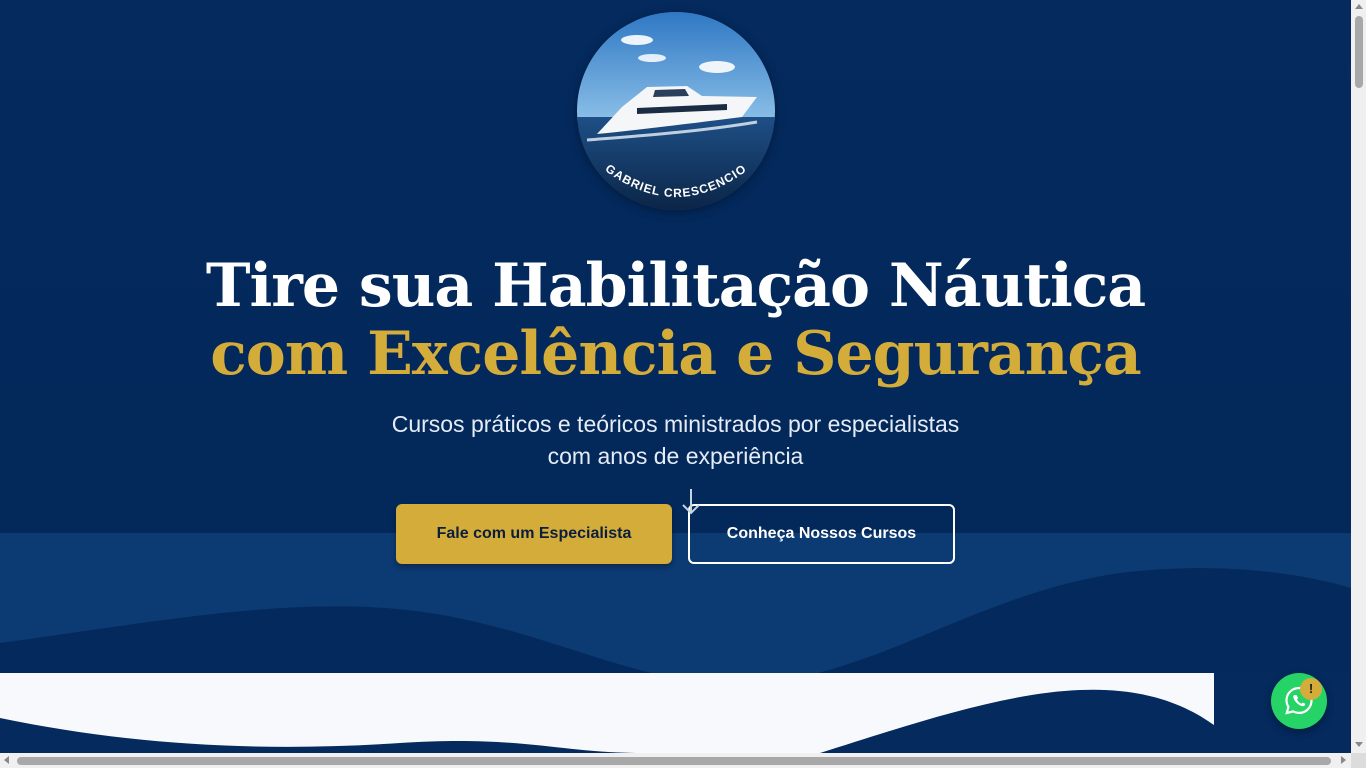 This screenshot has width=1366, height=768. I want to click on scroll-down-button-icon, so click(1359, 744).